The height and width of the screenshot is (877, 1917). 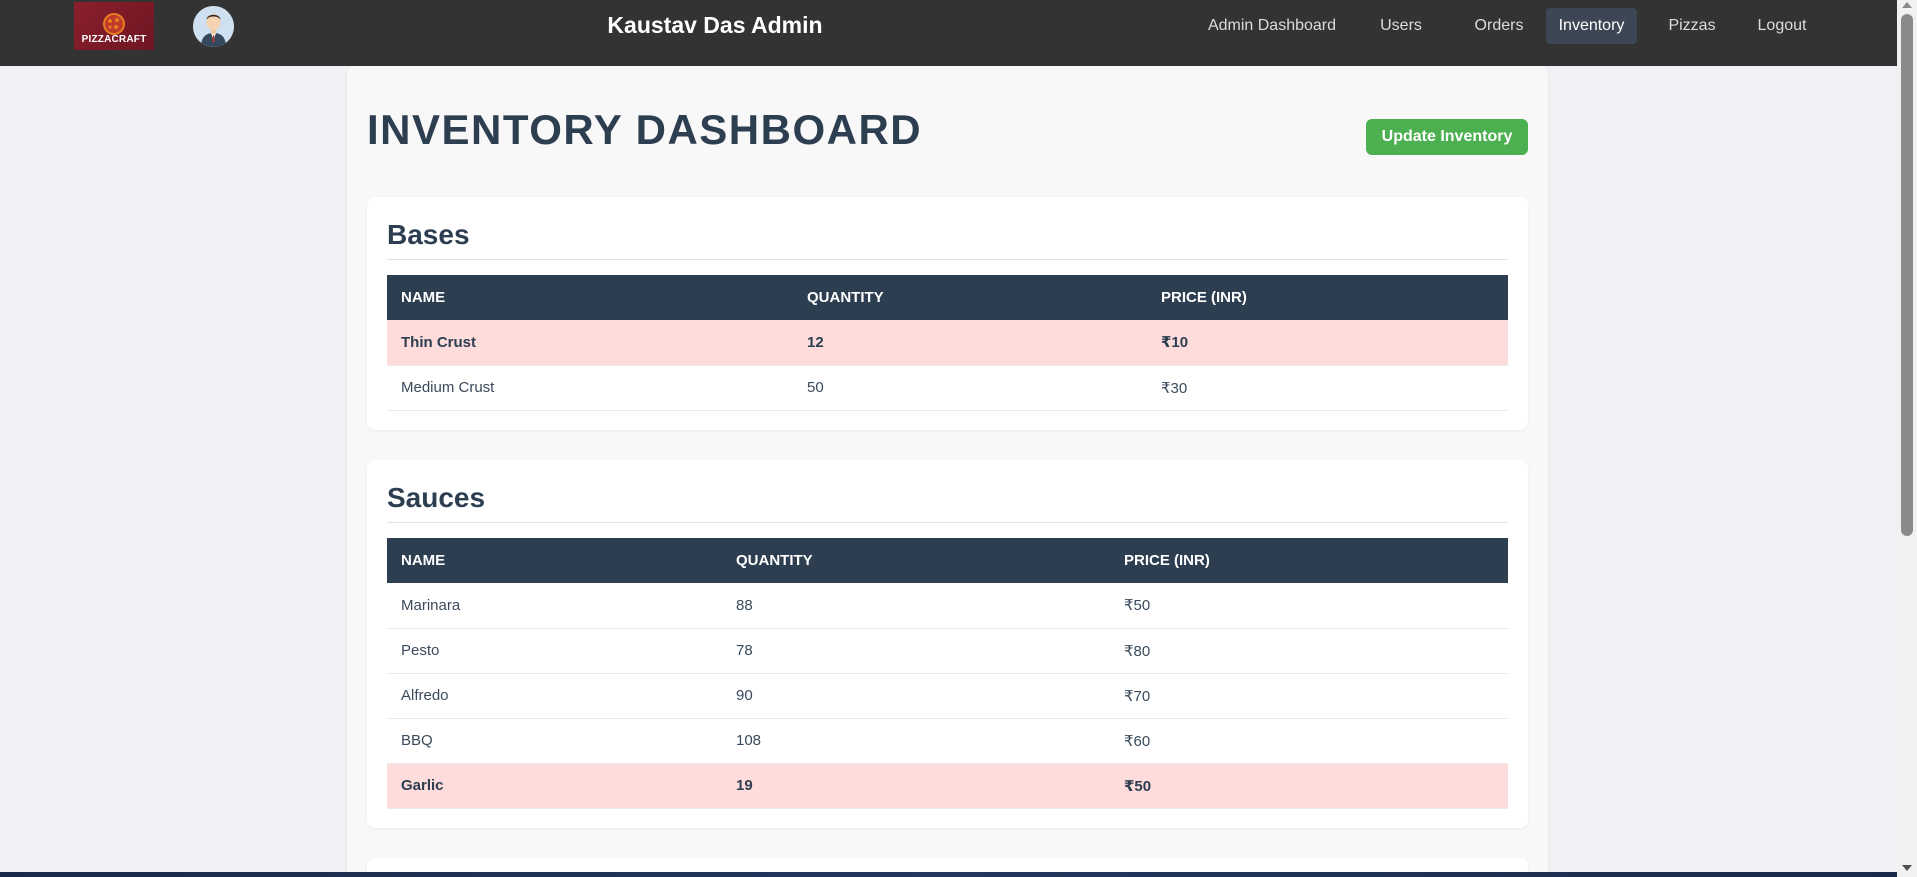 I want to click on cell-price: ₹80, so click(x=1137, y=651).